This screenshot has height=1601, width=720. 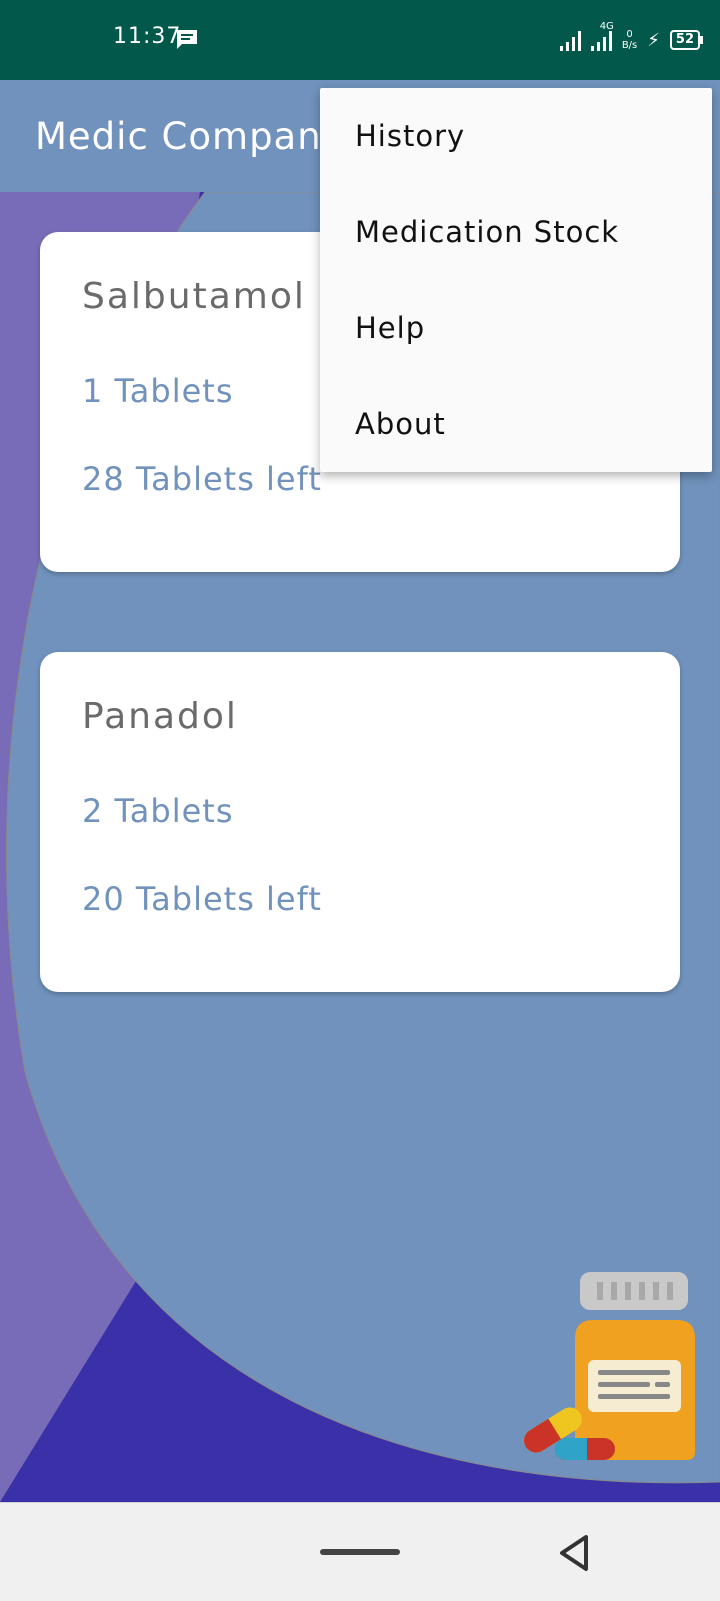 I want to click on status-icons: 4G 0 B/s ⚡ 52, so click(x=631, y=39).